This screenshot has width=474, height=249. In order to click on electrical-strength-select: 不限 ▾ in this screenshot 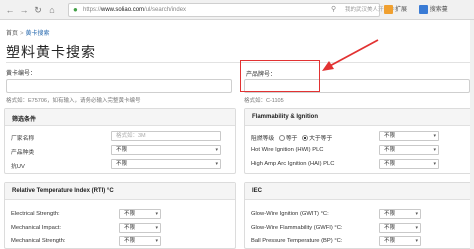, I will do `click(140, 214)`.